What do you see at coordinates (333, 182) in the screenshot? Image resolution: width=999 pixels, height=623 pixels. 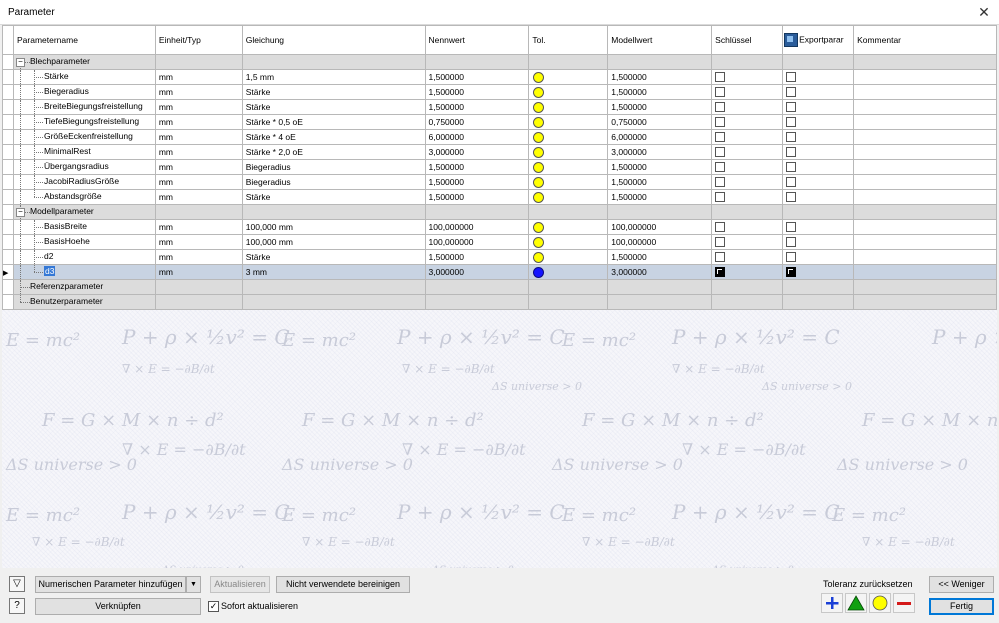 I see `equation-cell: Biegeradius` at bounding box center [333, 182].